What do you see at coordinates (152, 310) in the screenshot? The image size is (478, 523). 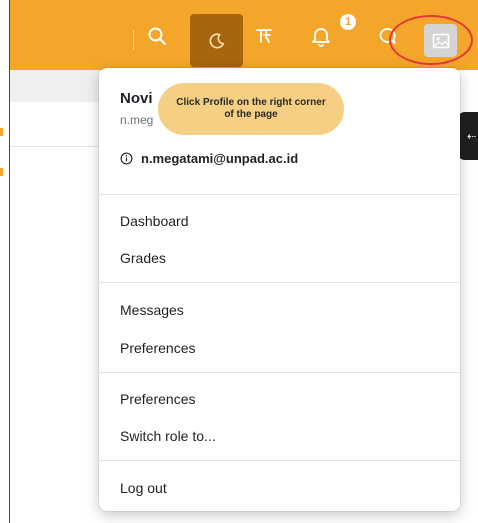 I see `menu-item-messages: Messages` at bounding box center [152, 310].